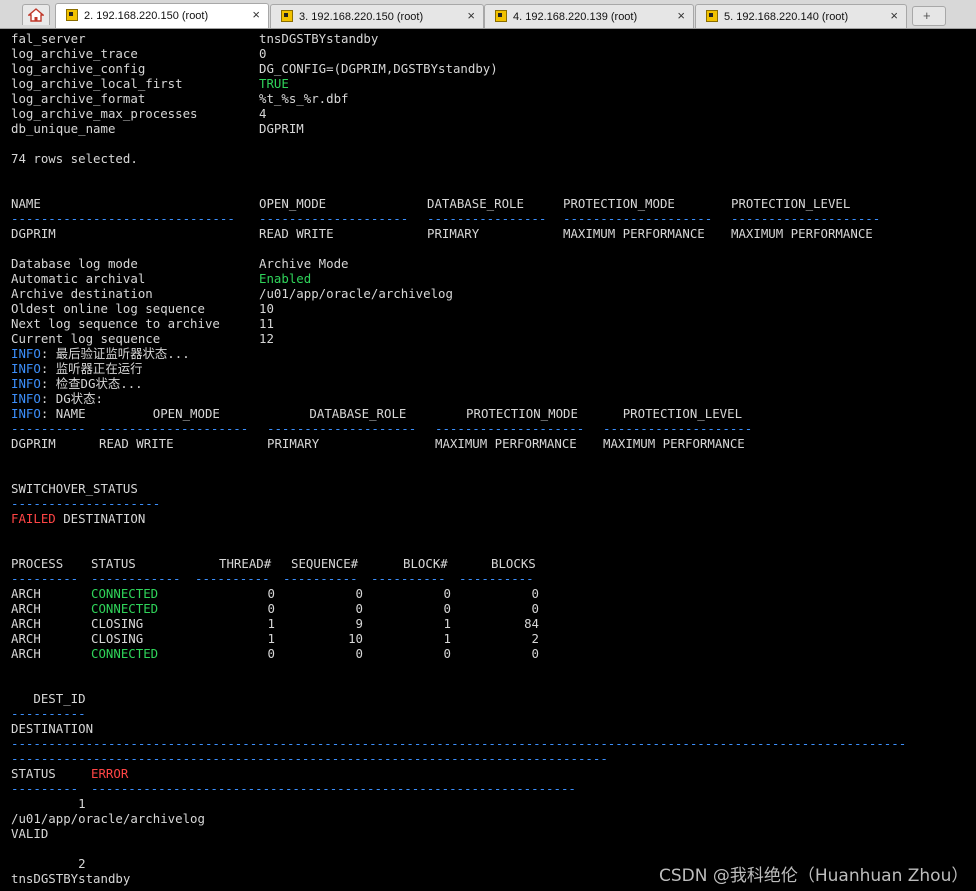 This screenshot has height=891, width=976. Describe the element at coordinates (791, 203) in the screenshot. I see `col-header: PROTECTION_LEVEL` at that location.